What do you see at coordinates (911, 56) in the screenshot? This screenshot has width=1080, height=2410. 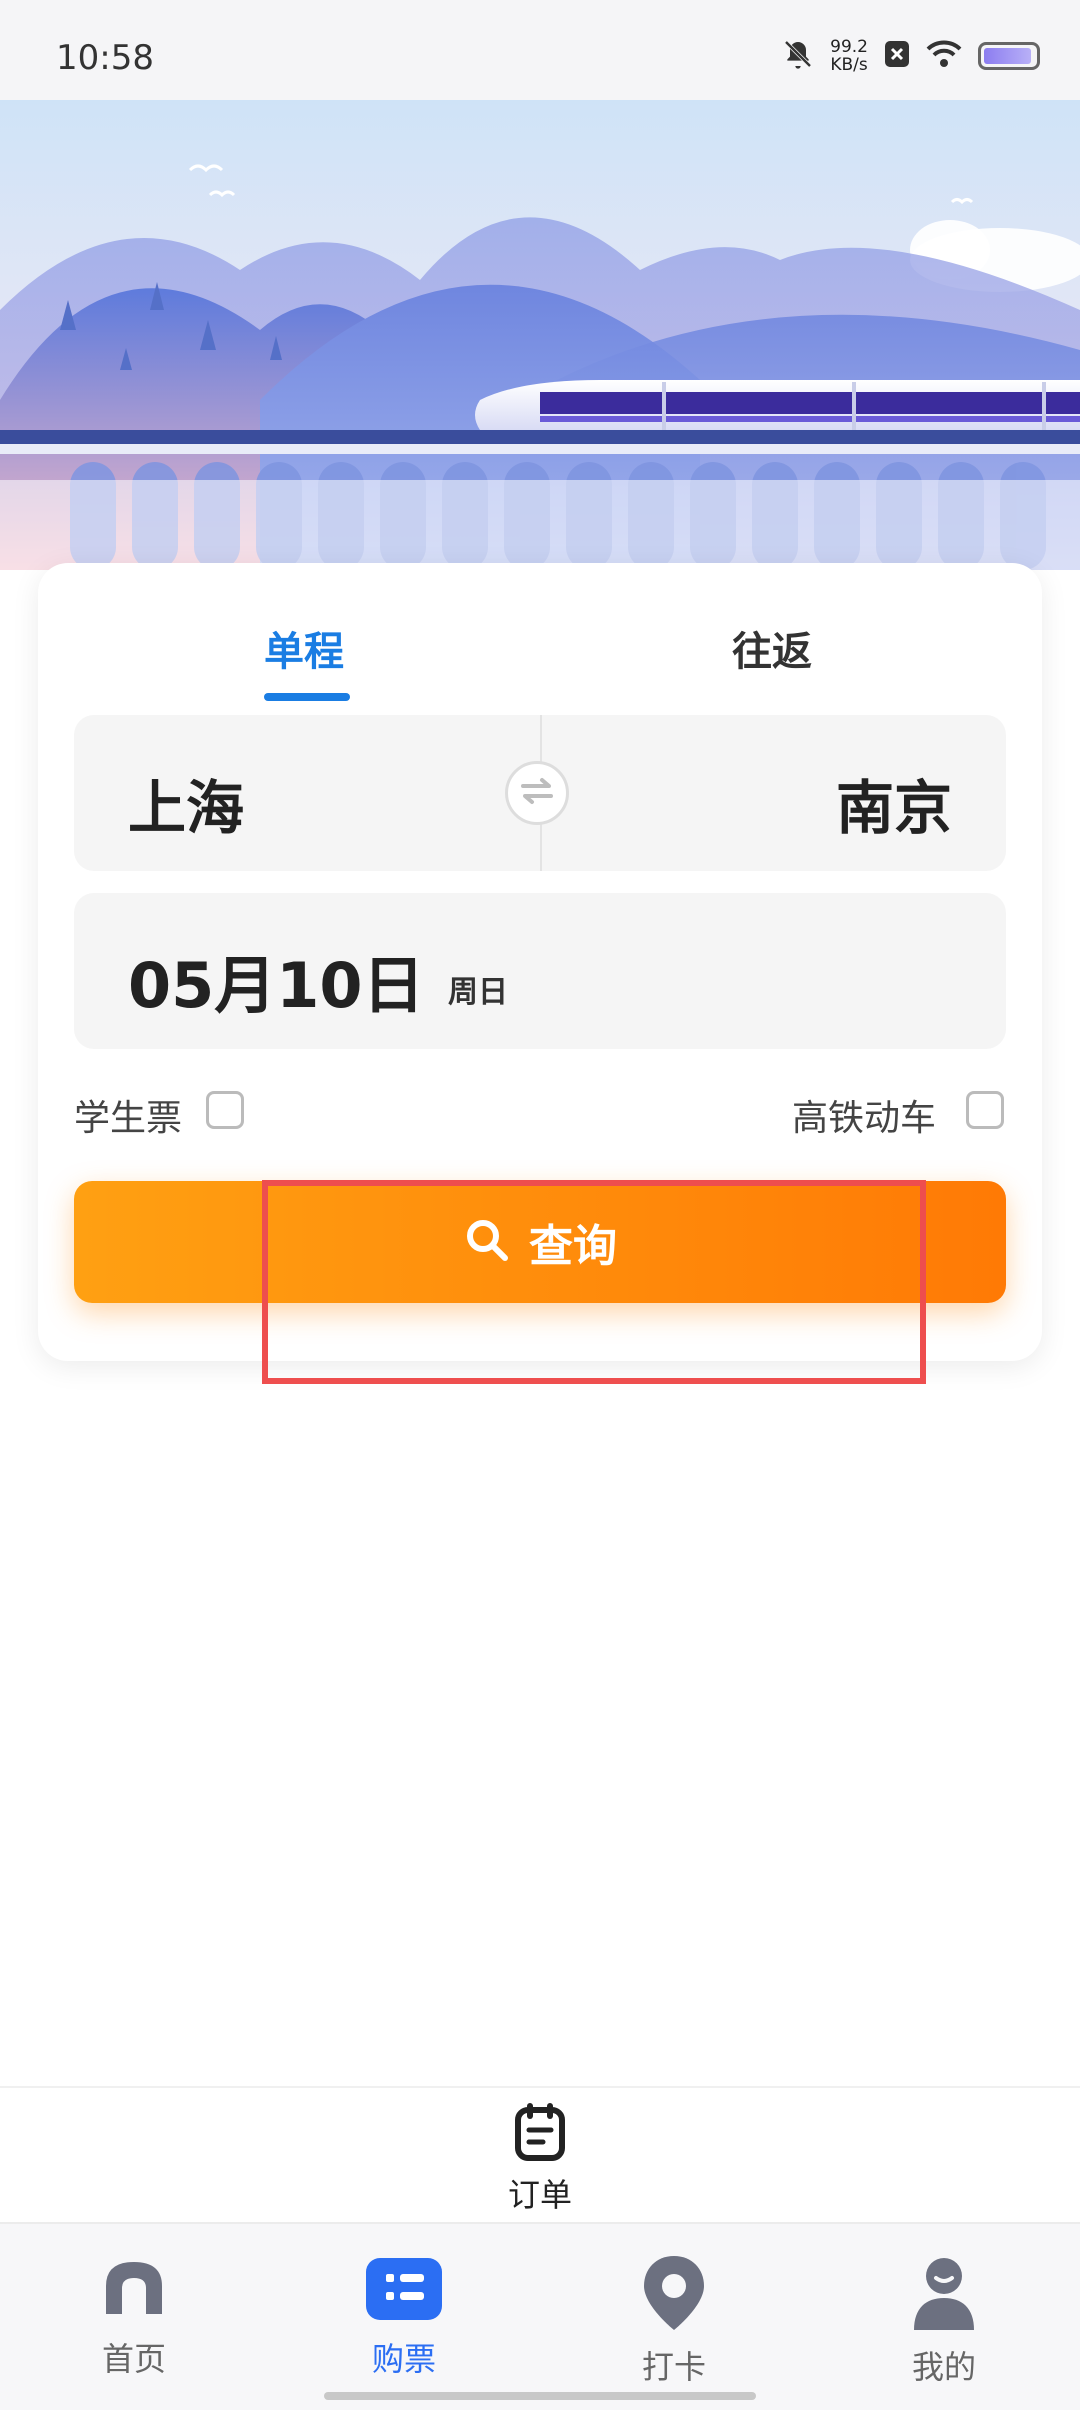 I see `status-icons: 99.2 KB/s` at bounding box center [911, 56].